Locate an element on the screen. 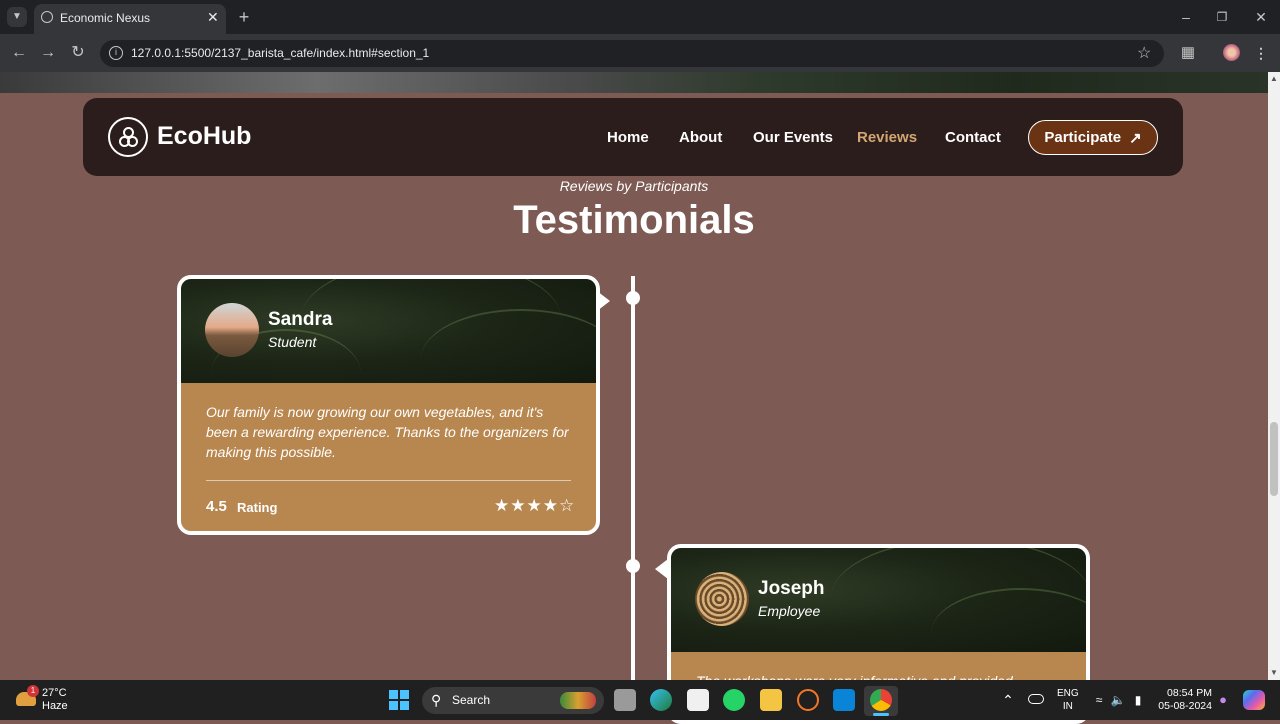  nav-about: About is located at coordinates (700, 137).